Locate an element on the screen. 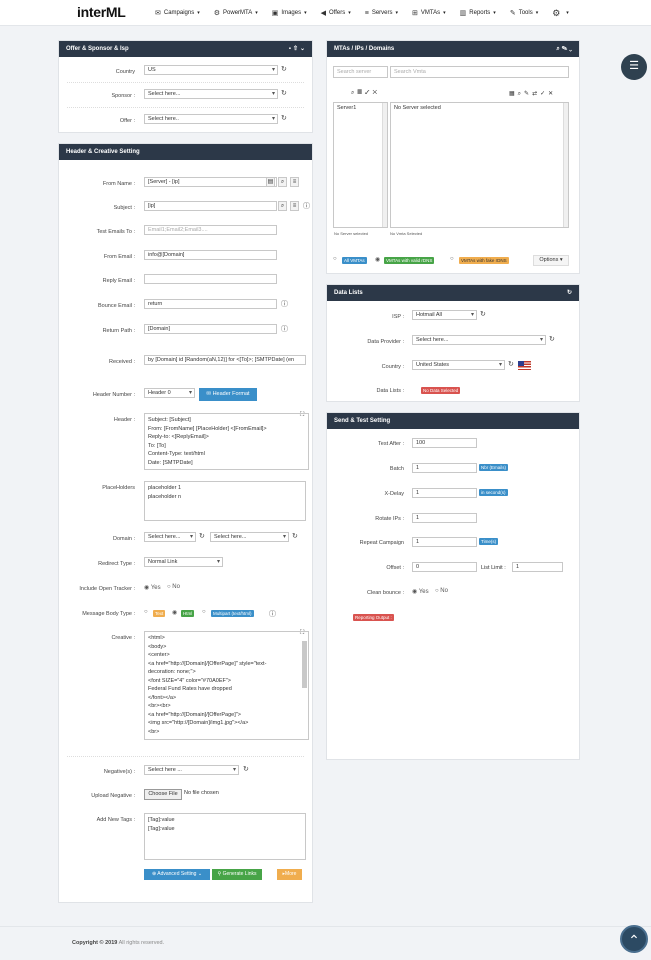 The image size is (651, 960). vmta-scrollbar is located at coordinates (565, 165).